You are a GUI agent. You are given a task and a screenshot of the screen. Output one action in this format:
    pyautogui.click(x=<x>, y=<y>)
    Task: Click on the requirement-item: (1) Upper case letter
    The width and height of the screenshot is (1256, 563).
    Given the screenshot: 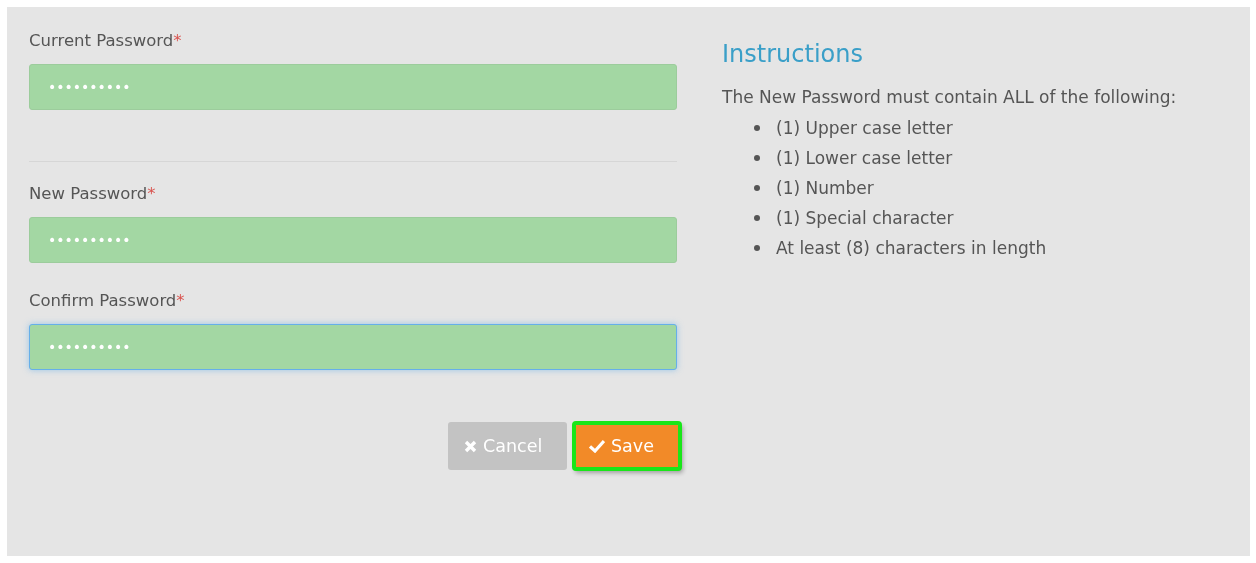 What is the action you would take?
    pyautogui.click(x=864, y=128)
    